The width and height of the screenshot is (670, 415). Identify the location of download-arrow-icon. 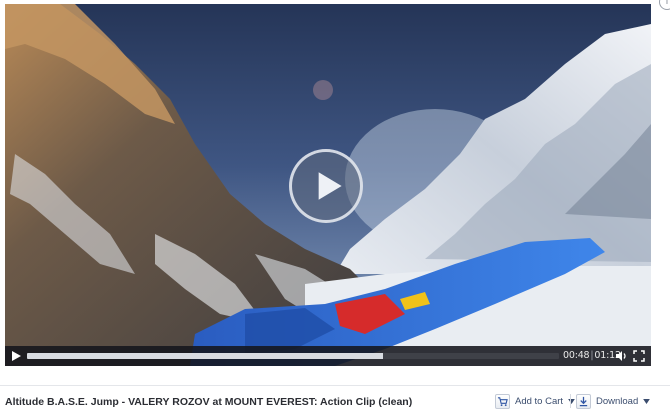
(583, 401).